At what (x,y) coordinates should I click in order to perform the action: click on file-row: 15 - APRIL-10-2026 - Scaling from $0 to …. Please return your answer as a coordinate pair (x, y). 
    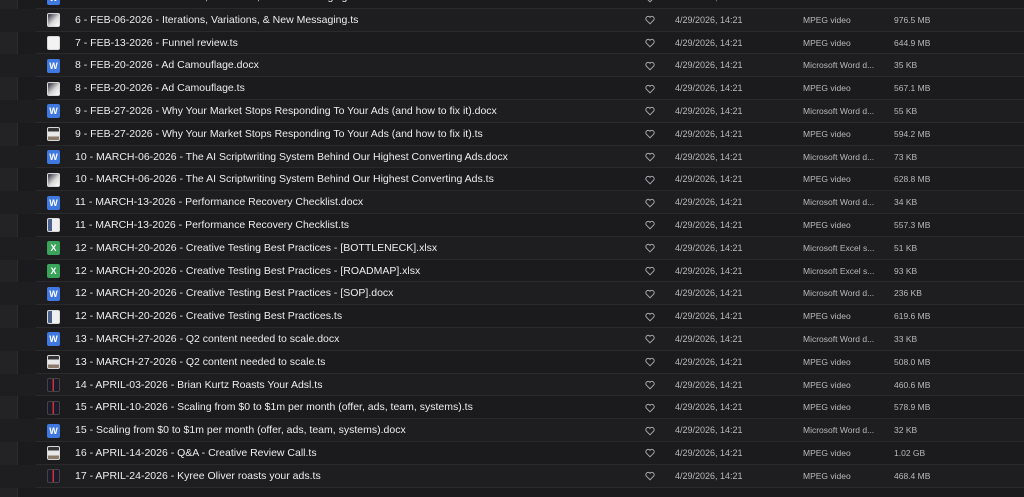
    Looking at the image, I should click on (512, 408).